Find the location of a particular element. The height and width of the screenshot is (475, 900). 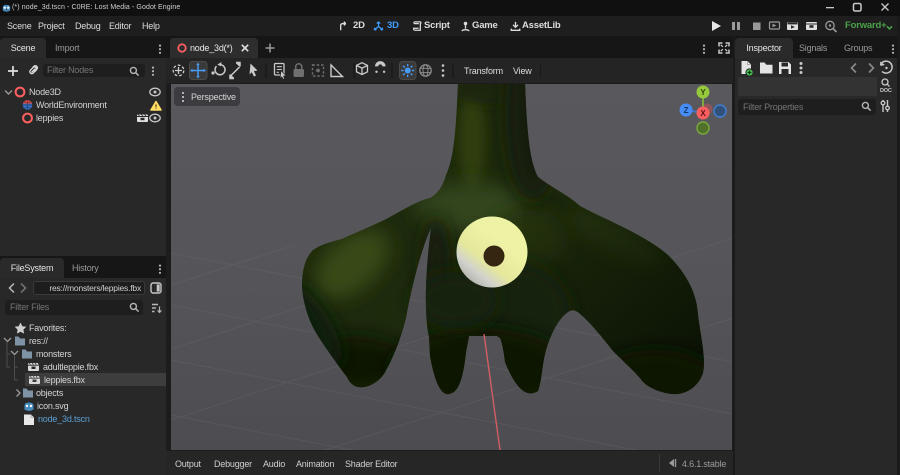

svg-text: Z is located at coordinates (686, 110).